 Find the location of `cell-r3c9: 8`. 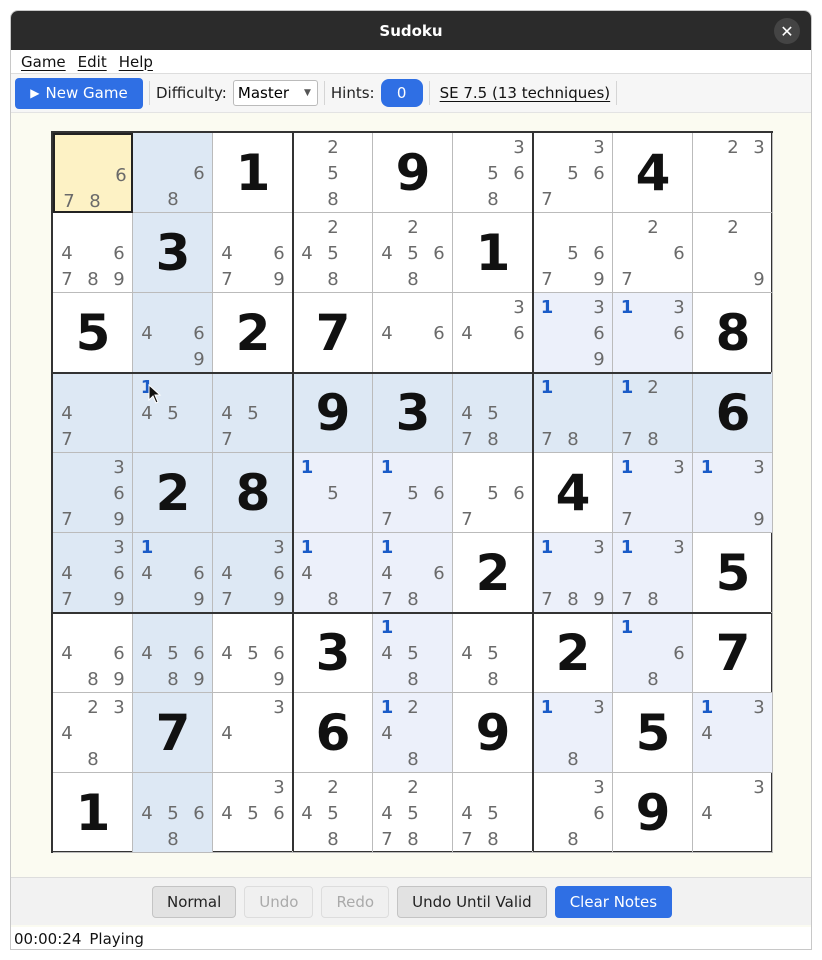

cell-r3c9: 8 is located at coordinates (733, 333).